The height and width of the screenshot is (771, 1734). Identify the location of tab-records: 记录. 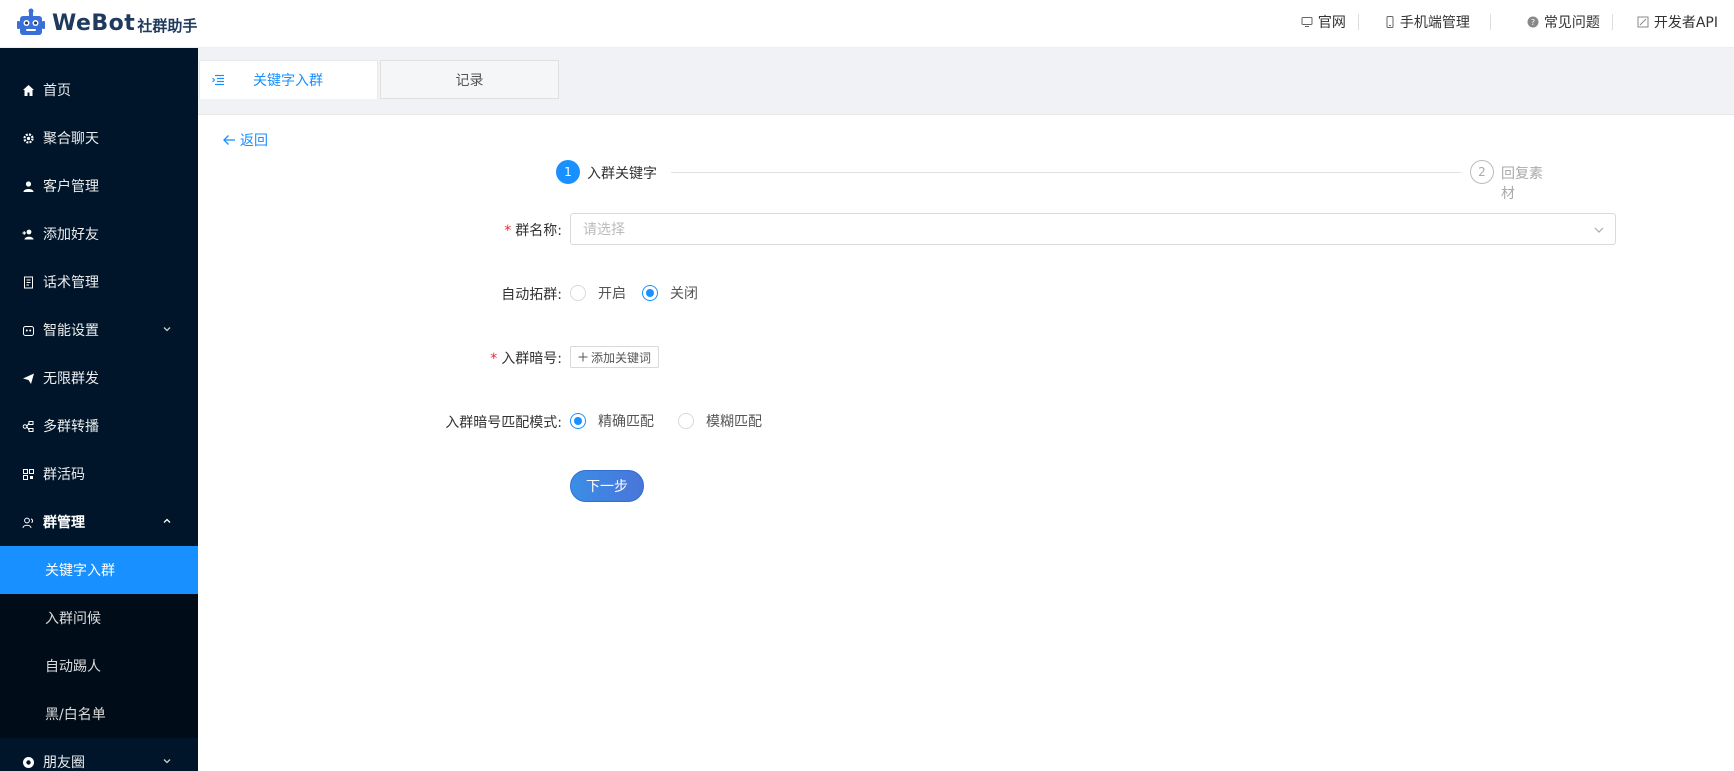
(469, 79).